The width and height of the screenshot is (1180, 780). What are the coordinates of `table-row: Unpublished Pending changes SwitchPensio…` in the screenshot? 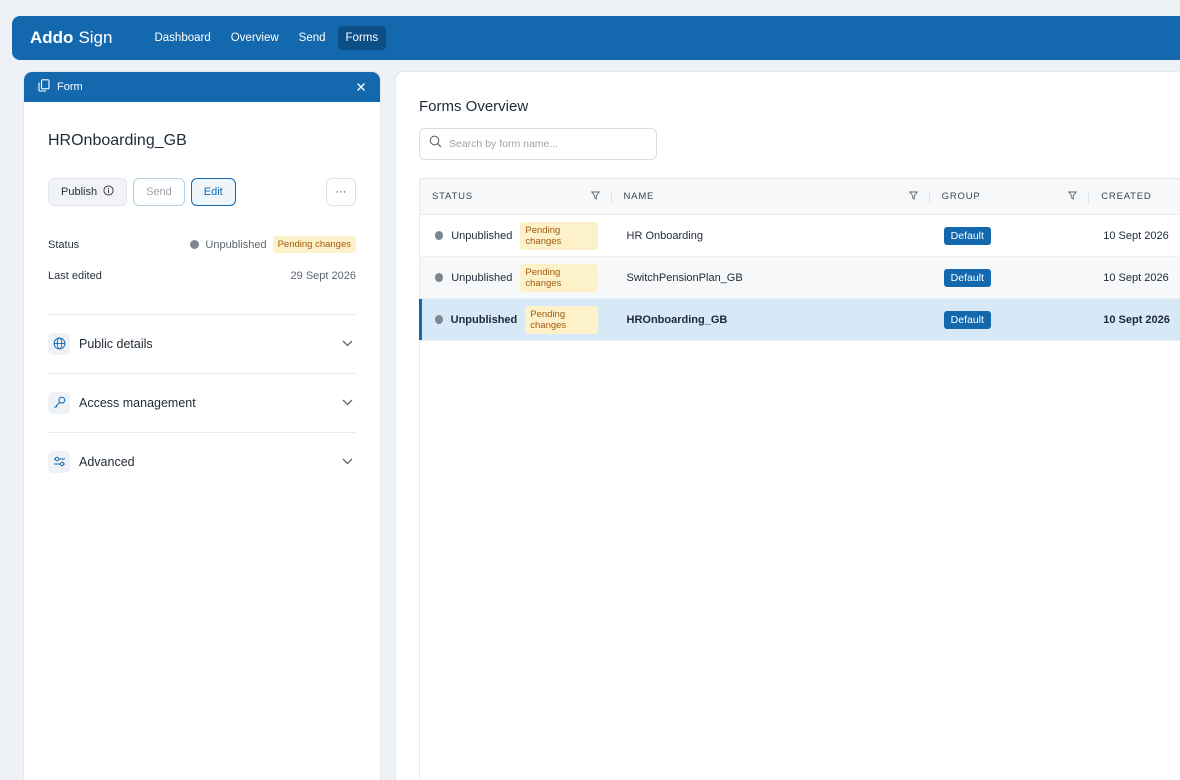 It's located at (800, 278).